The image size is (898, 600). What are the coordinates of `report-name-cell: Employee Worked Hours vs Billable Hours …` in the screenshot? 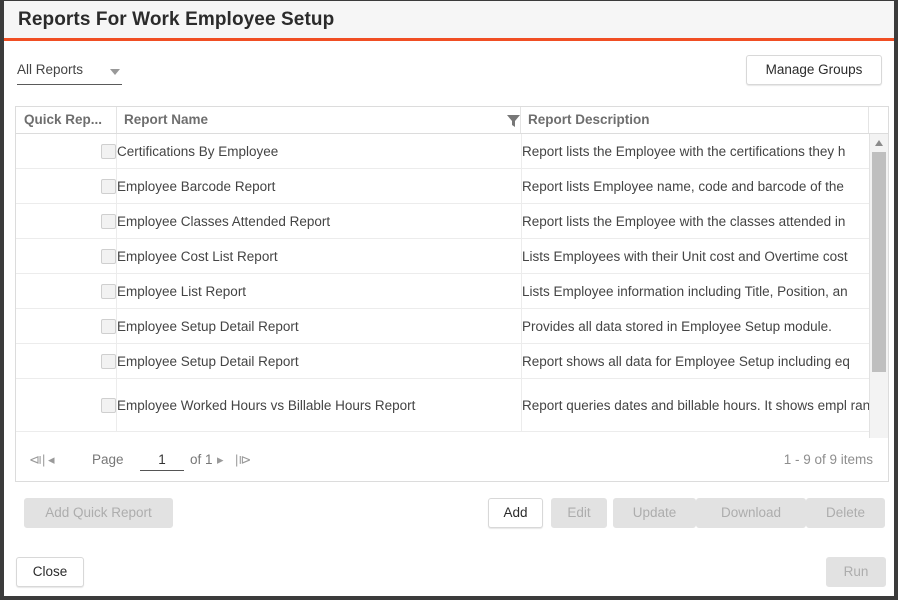 It's located at (319, 405).